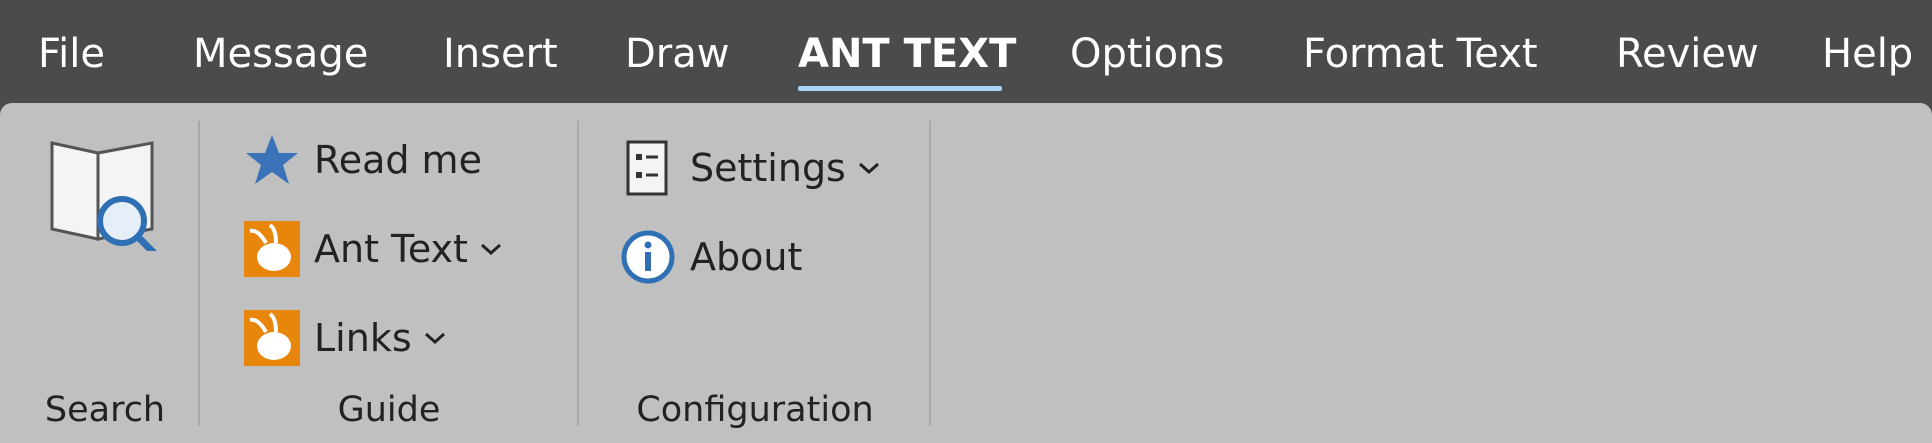  I want to click on read-me-button: Read me, so click(363, 160).